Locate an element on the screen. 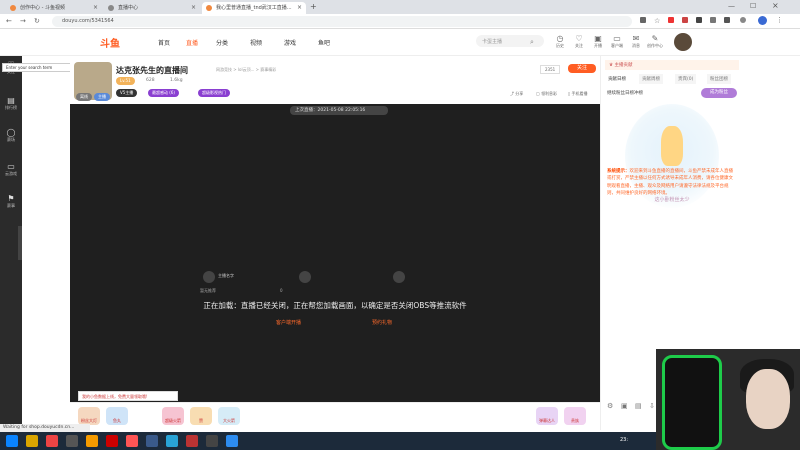 The image size is (800, 450). gaming-chair is located at coordinates (692, 402).